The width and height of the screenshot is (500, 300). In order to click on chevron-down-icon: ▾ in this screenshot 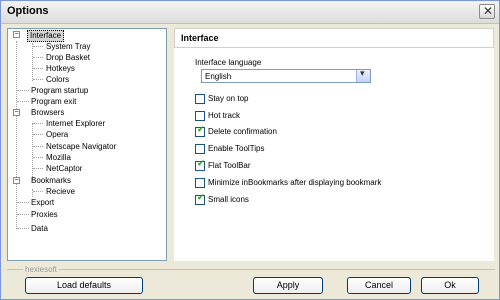, I will do `click(362, 74)`.